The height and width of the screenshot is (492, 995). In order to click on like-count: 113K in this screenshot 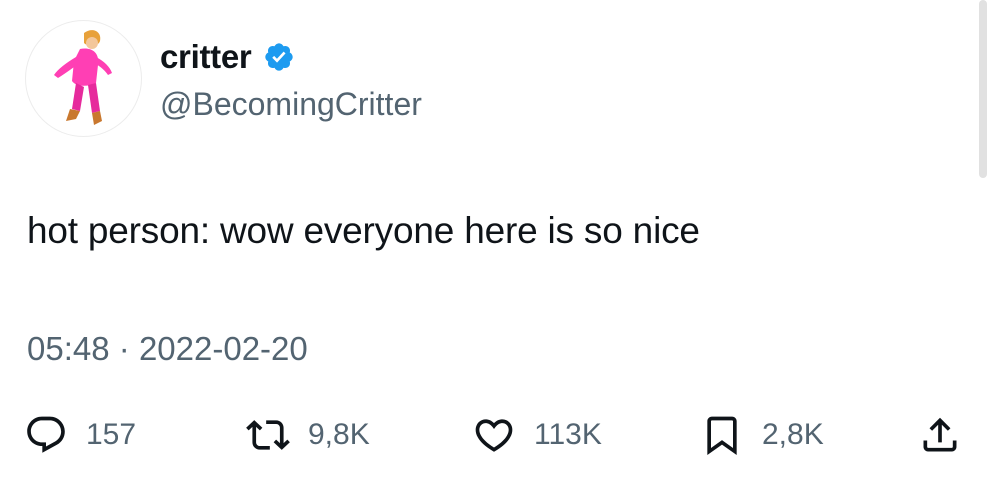, I will do `click(568, 434)`.